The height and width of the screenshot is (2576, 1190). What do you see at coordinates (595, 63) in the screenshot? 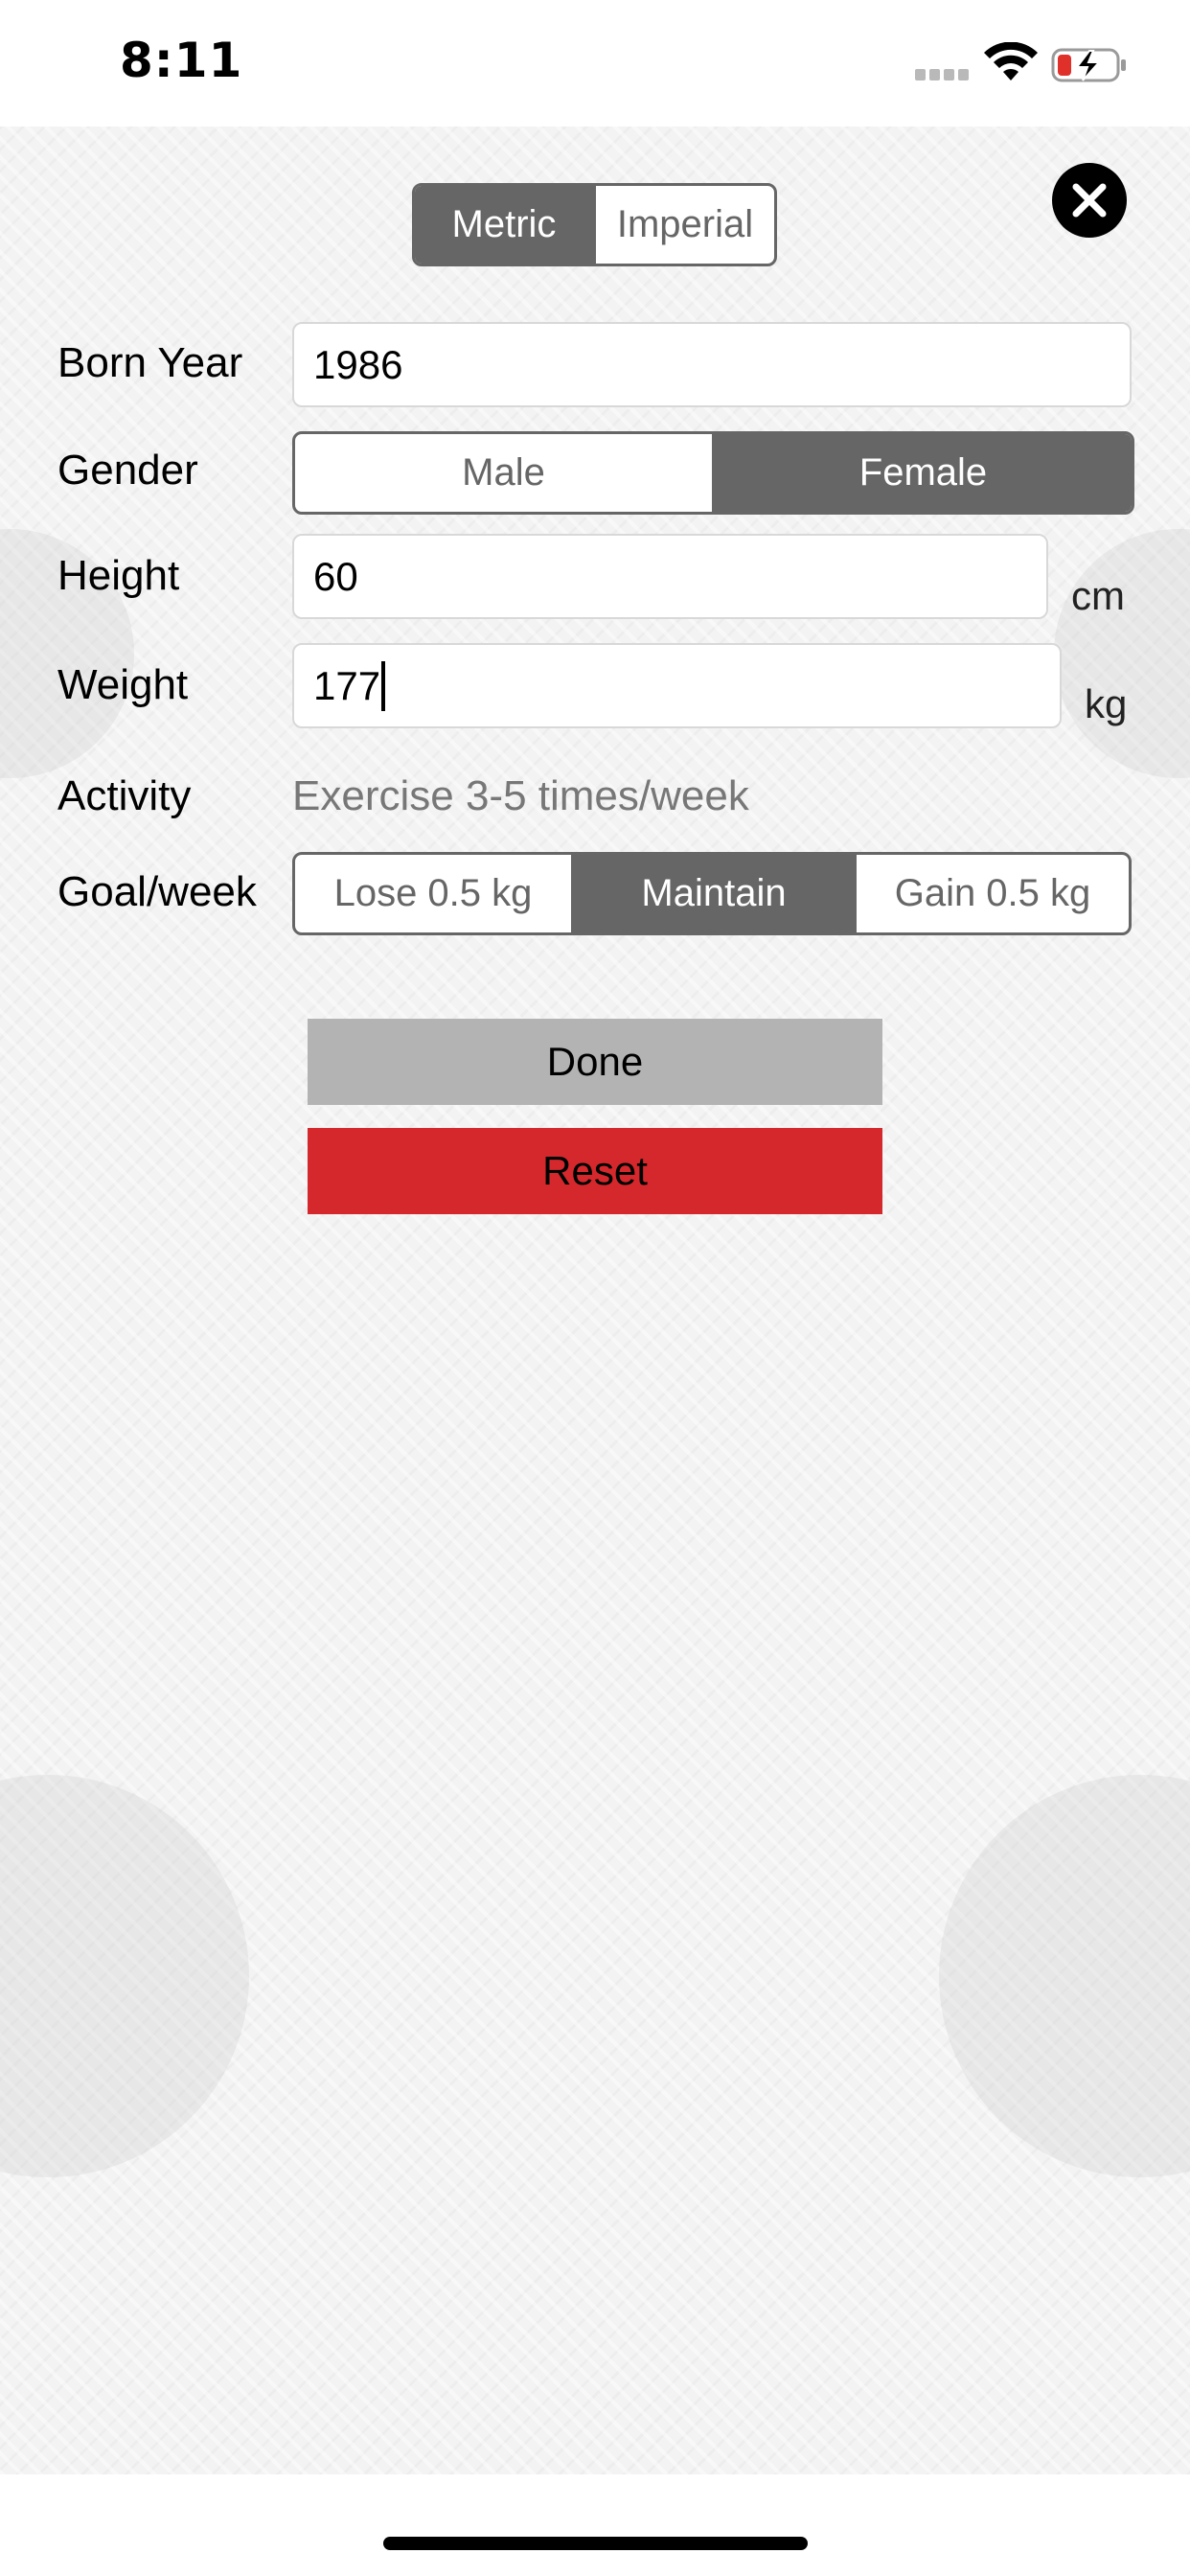
I see `status-bar: 8:11` at bounding box center [595, 63].